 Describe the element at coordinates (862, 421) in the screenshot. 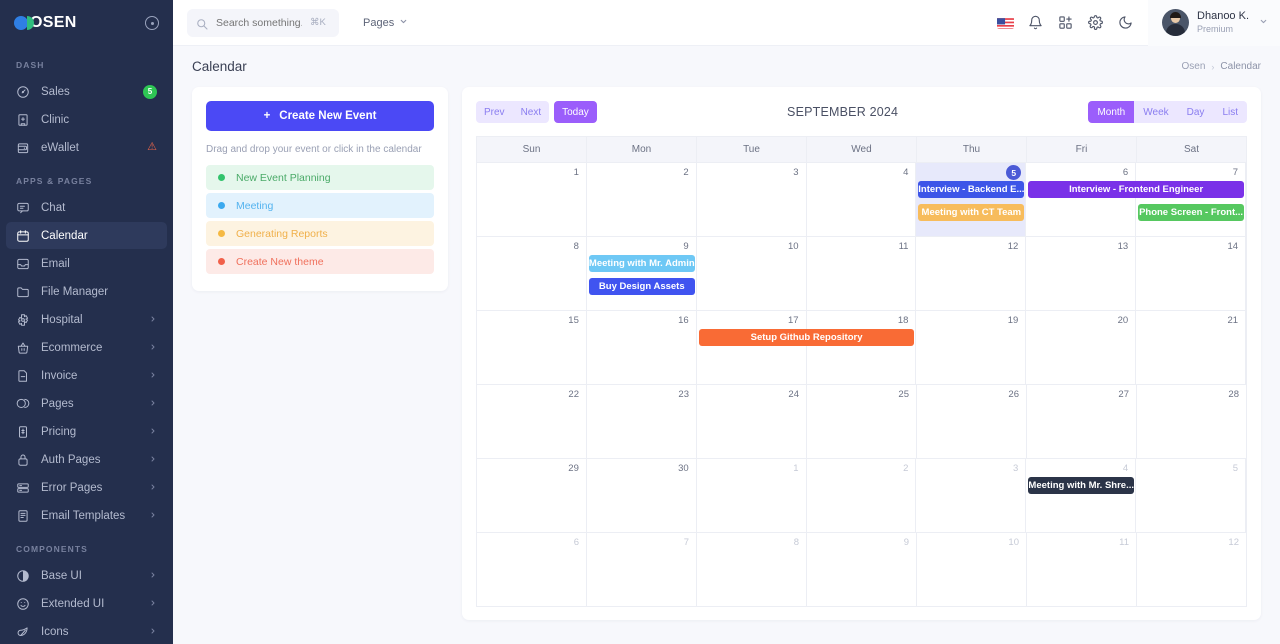

I see `calendar-day-cell: 25` at that location.